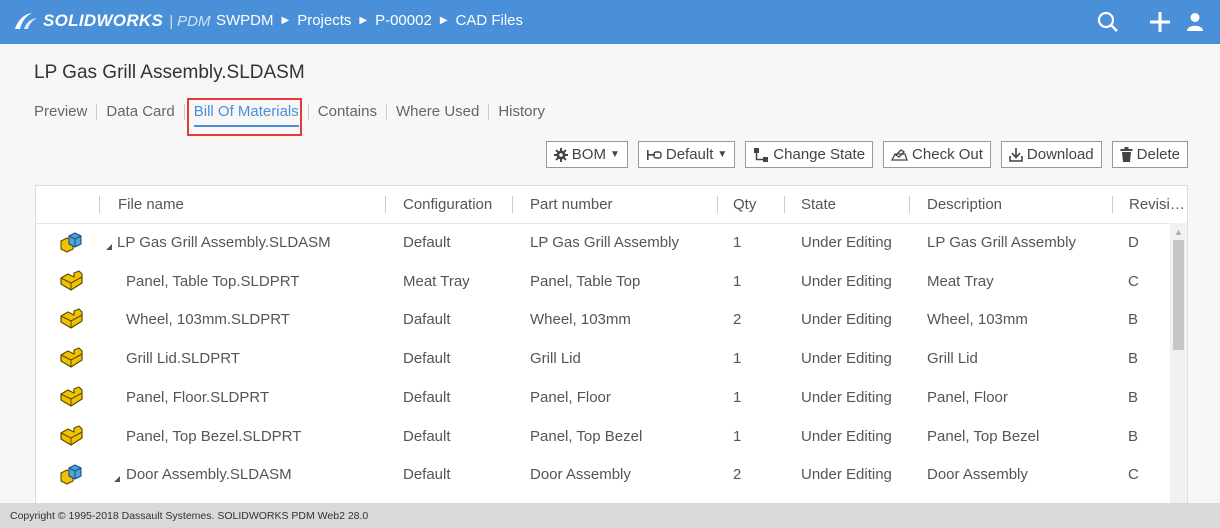 Image resolution: width=1220 pixels, height=528 pixels. I want to click on download-label: Download, so click(1060, 154).